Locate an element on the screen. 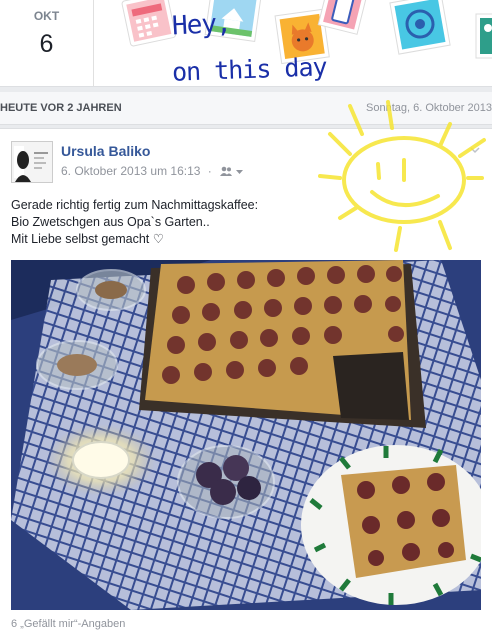 The height and width of the screenshot is (640, 492). greeting-line-1: Hey, is located at coordinates (201, 25).